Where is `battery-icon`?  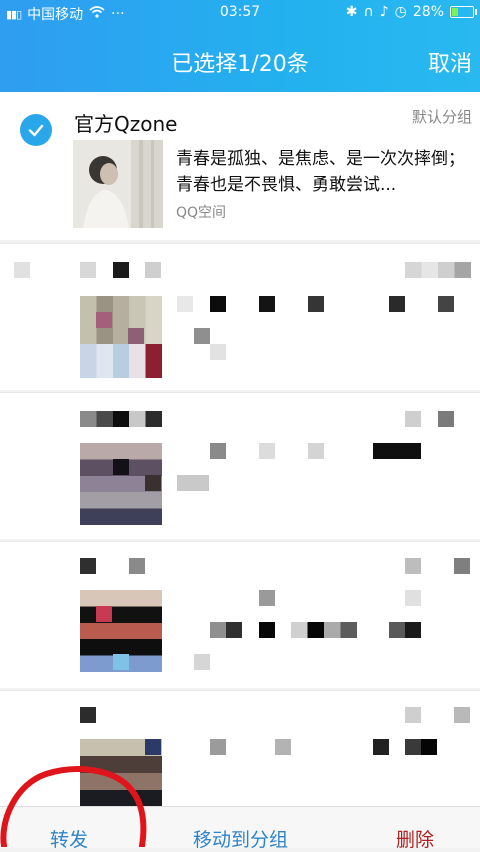
battery-icon is located at coordinates (463, 12).